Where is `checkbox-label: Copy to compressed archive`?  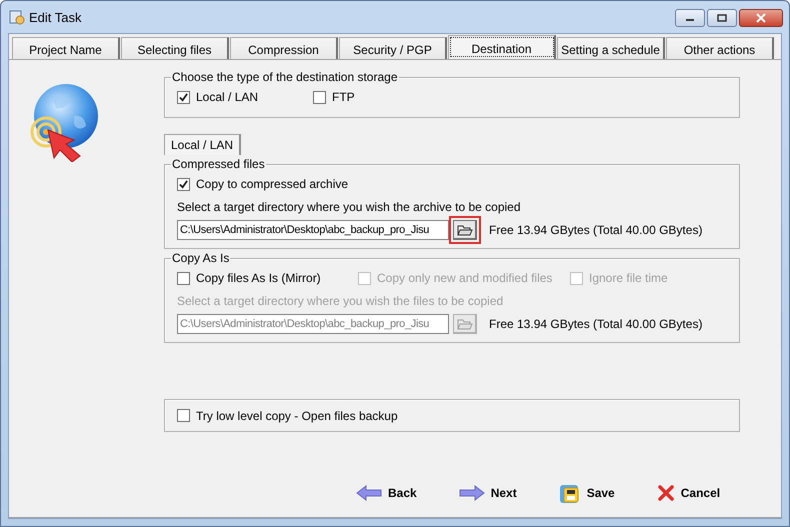 checkbox-label: Copy to compressed archive is located at coordinates (272, 184).